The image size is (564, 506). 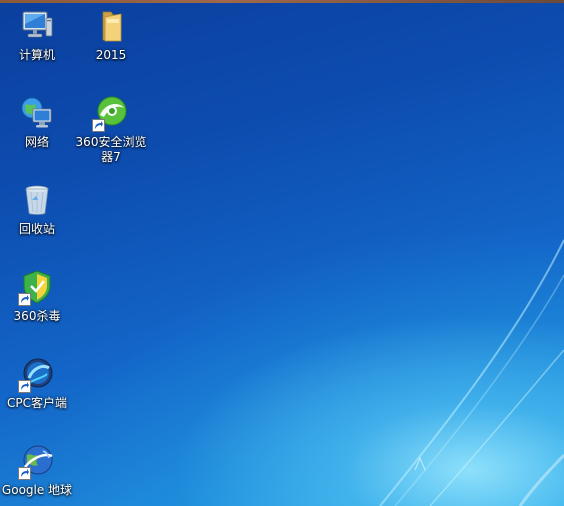 What do you see at coordinates (37, 200) in the screenshot?
I see `recycle-bin-icon` at bounding box center [37, 200].